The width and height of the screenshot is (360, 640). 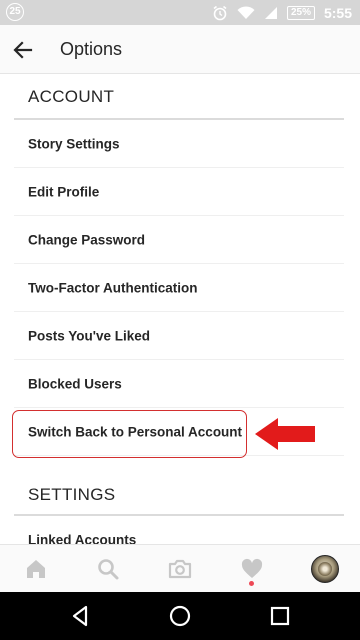 I want to click on menu-item-edit-profile: Edit Profile, so click(x=179, y=192).